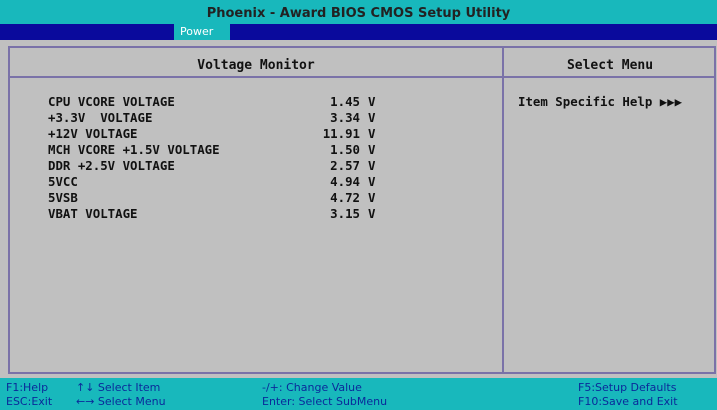  Describe the element at coordinates (628, 401) in the screenshot. I see `f10-save-exit-key: F10:Save and Exit` at that location.